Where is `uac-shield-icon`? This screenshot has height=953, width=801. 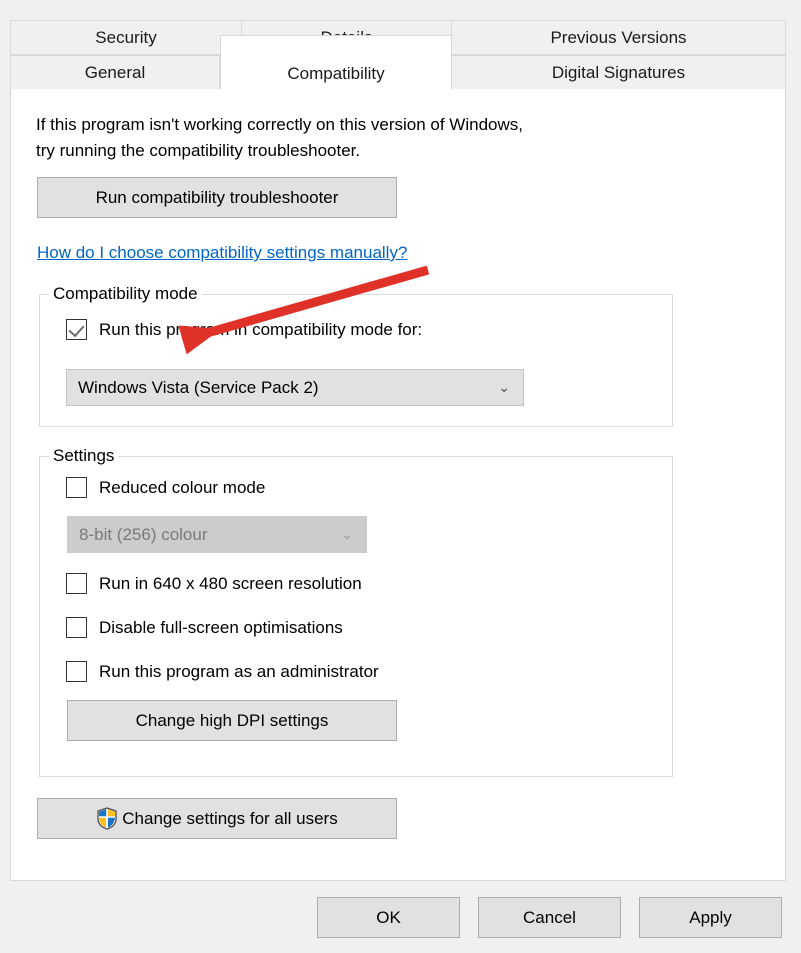
uac-shield-icon is located at coordinates (107, 818).